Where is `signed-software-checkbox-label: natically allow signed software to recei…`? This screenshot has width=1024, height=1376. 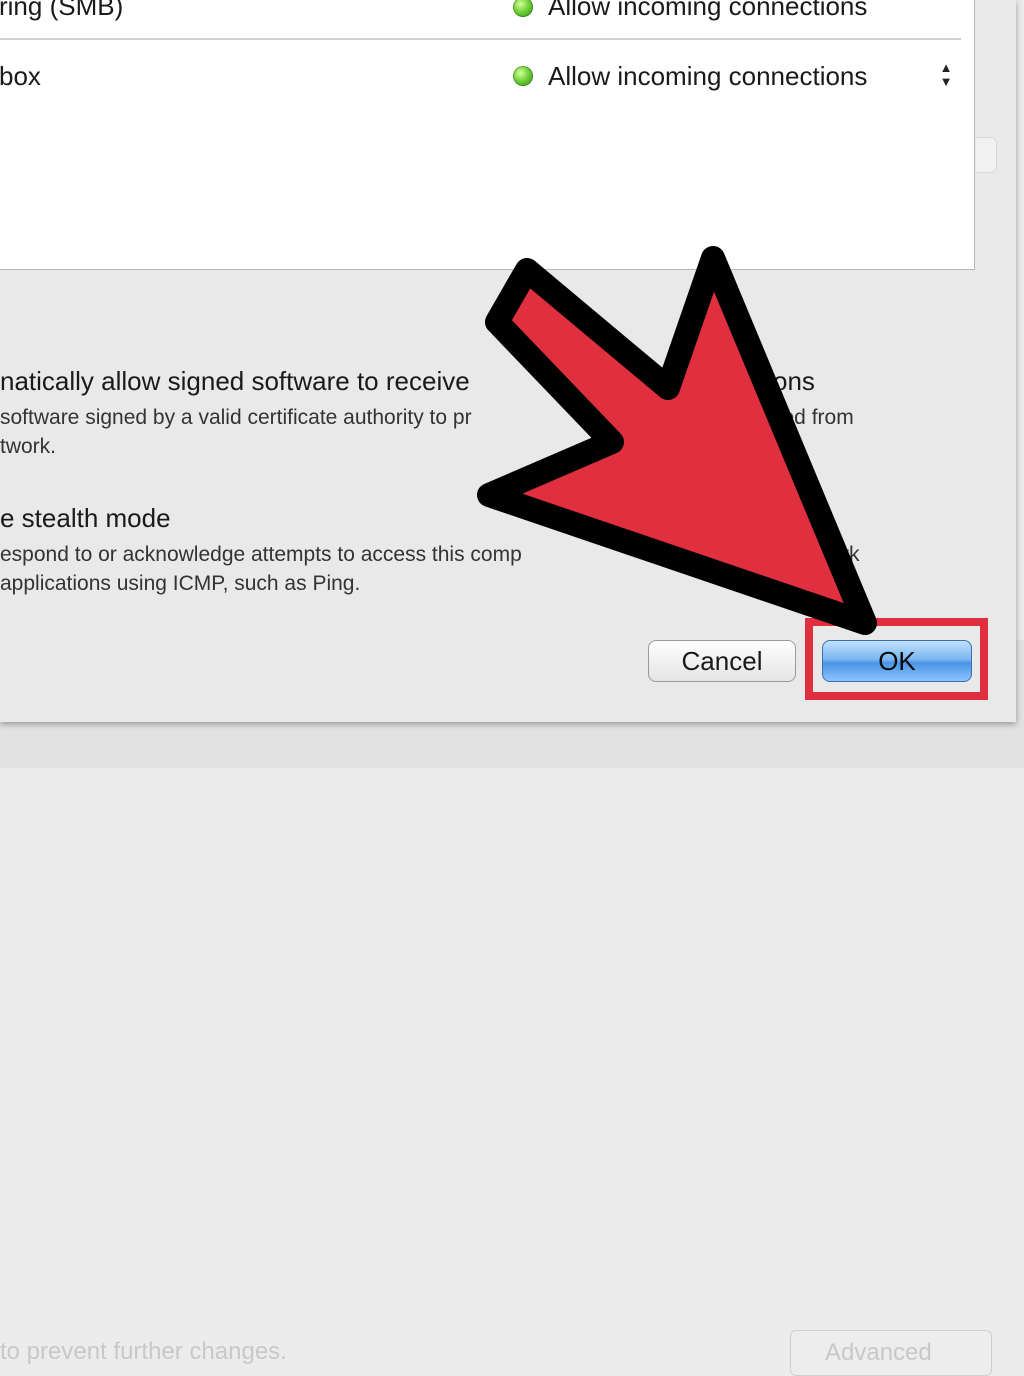 signed-software-checkbox-label: natically allow signed software to recei… is located at coordinates (235, 381).